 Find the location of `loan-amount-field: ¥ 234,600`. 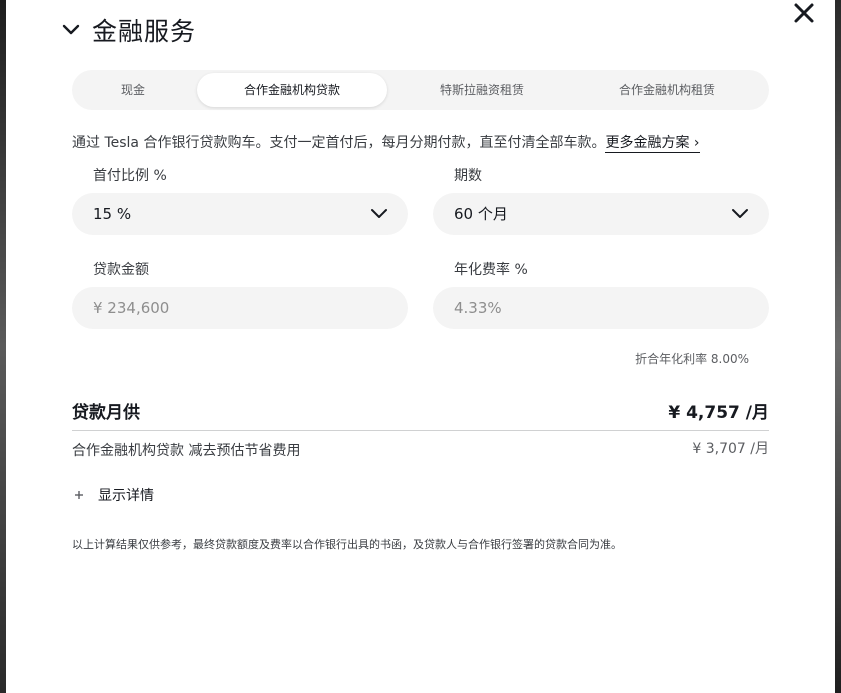

loan-amount-field: ¥ 234,600 is located at coordinates (240, 308).